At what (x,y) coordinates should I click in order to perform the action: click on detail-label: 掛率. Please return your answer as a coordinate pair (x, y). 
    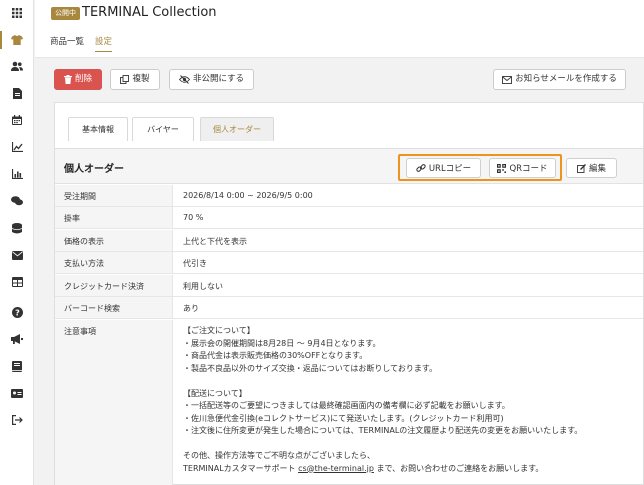
    Looking at the image, I should click on (114, 217).